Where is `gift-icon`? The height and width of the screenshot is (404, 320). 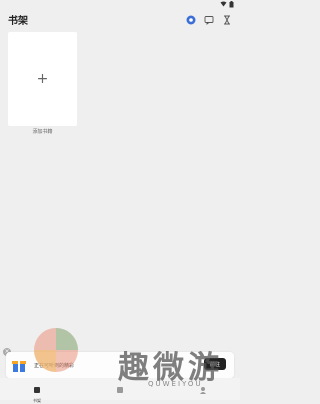 gift-icon is located at coordinates (19, 366).